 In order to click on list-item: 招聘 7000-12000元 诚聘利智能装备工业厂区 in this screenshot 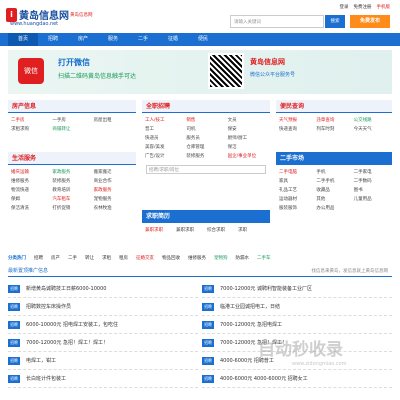, I will do `click(297, 289)`.